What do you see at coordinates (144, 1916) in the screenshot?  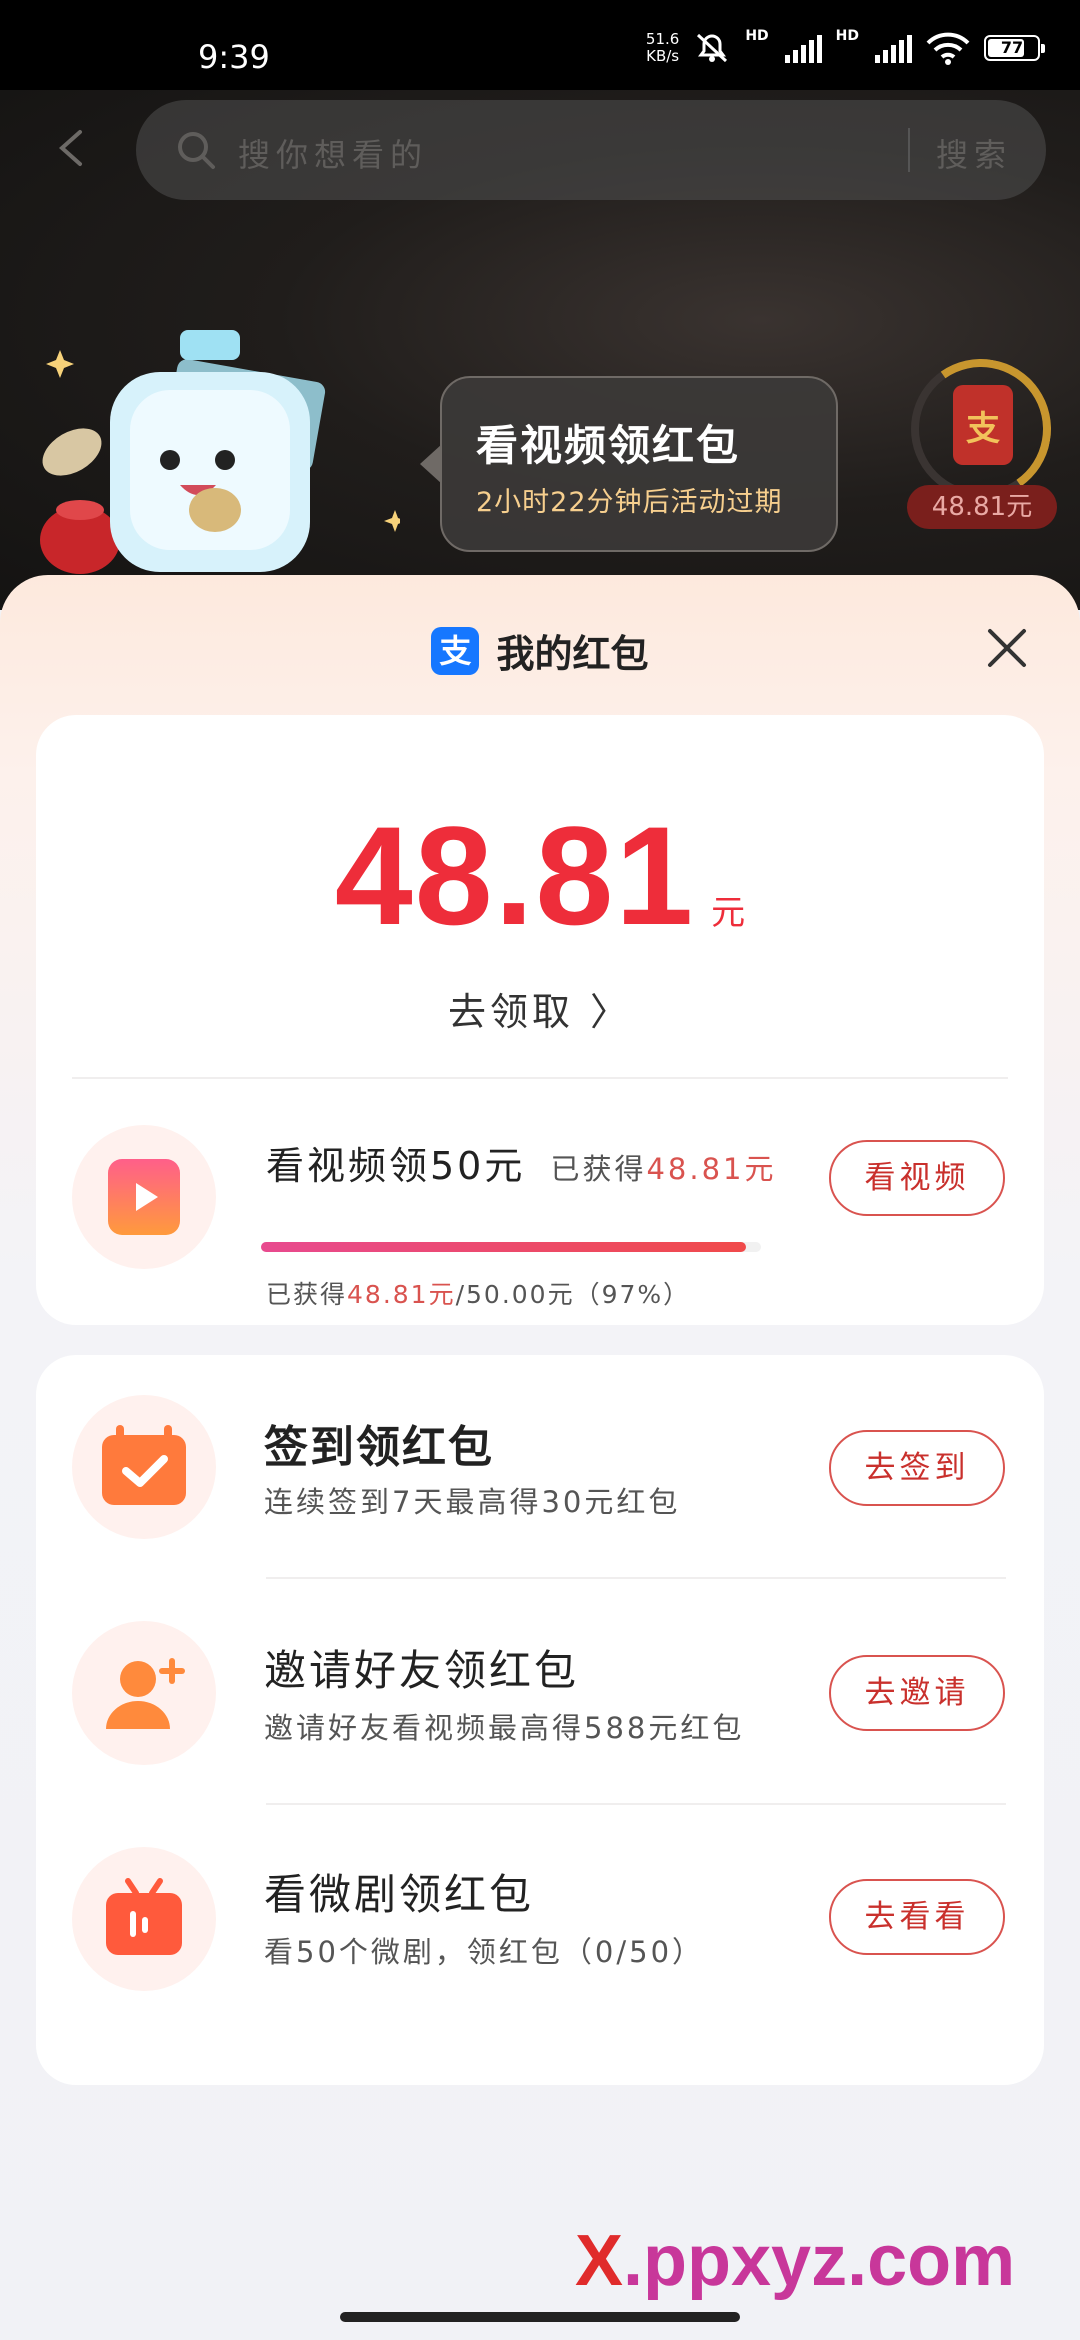 I see `tv-icon` at bounding box center [144, 1916].